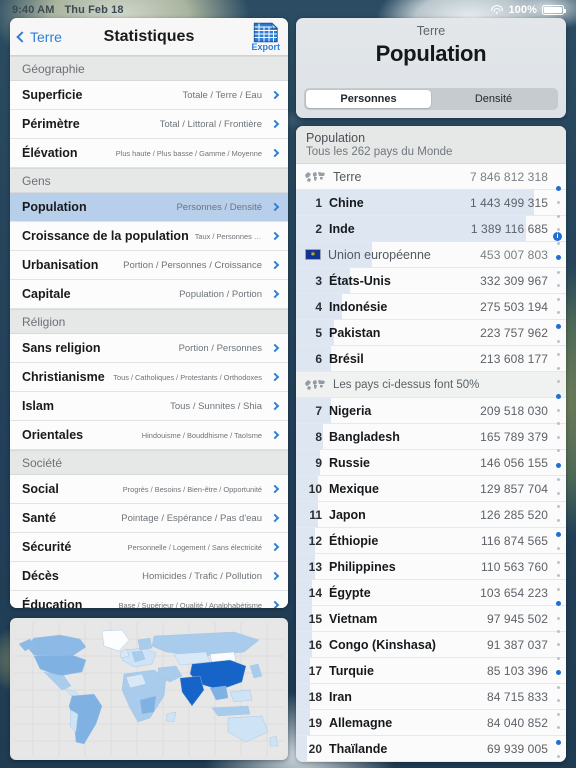 The height and width of the screenshot is (768, 576). Describe the element at coordinates (431, 489) in the screenshot. I see `ranking-row: 10 Mexique 129 857 704` at that location.